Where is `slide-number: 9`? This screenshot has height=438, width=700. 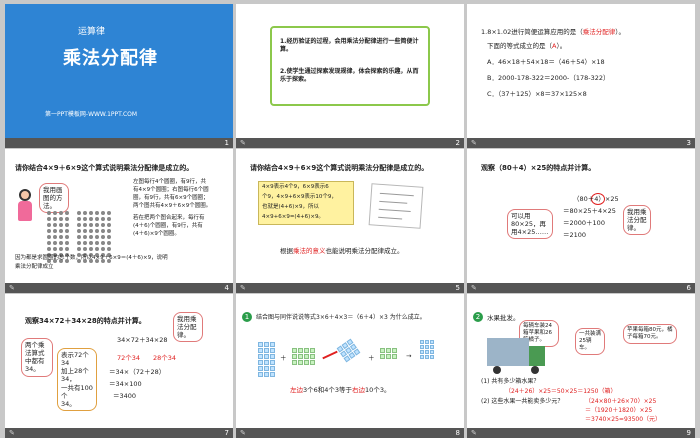
slide-number: 9 is located at coordinates (688, 433).